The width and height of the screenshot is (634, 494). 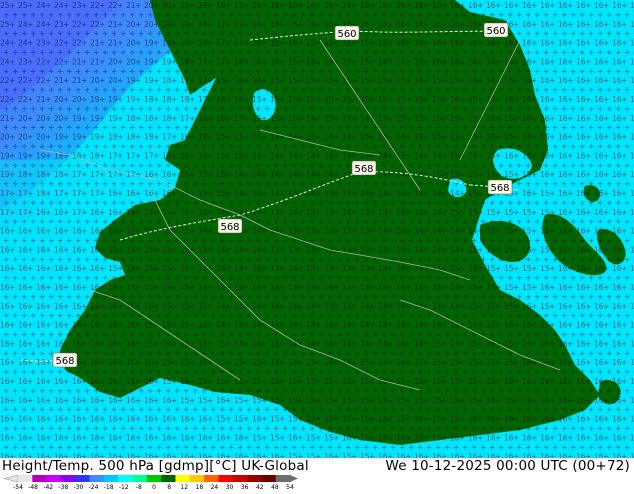 I want to click on grid-value: 16, so click(x=632, y=80).